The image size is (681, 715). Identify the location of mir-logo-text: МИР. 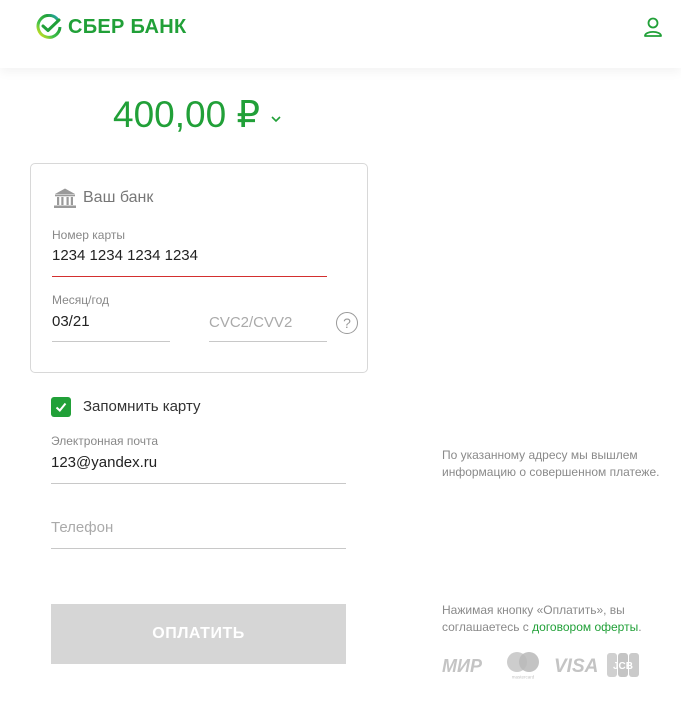
(462, 666).